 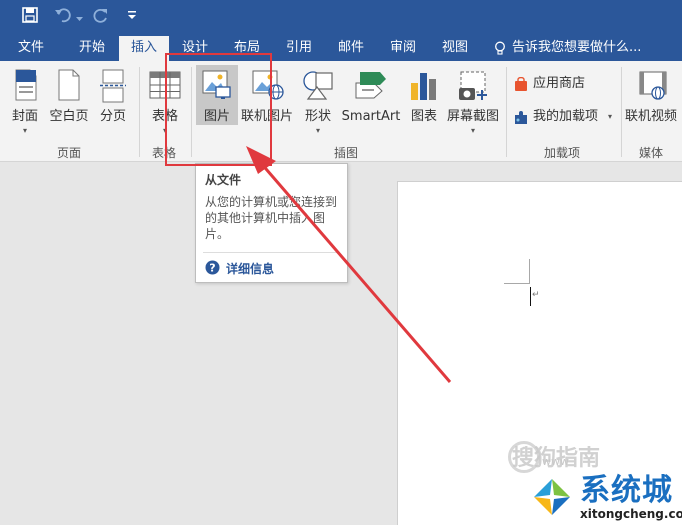 What do you see at coordinates (552, 497) in the screenshot?
I see `brand-logo-icon` at bounding box center [552, 497].